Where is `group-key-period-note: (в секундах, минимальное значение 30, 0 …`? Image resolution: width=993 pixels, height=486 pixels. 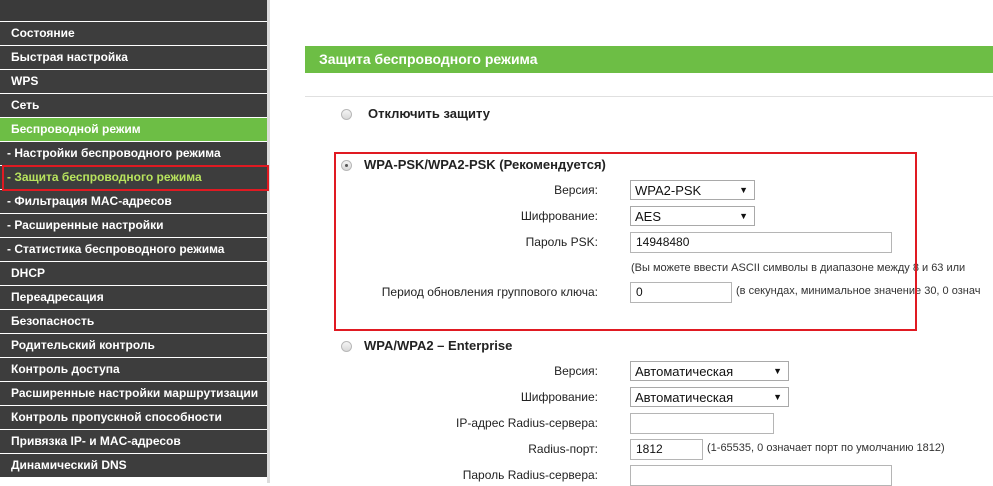
group-key-period-note: (в секундах, минимальное значение 30, 0 … is located at coordinates (858, 291).